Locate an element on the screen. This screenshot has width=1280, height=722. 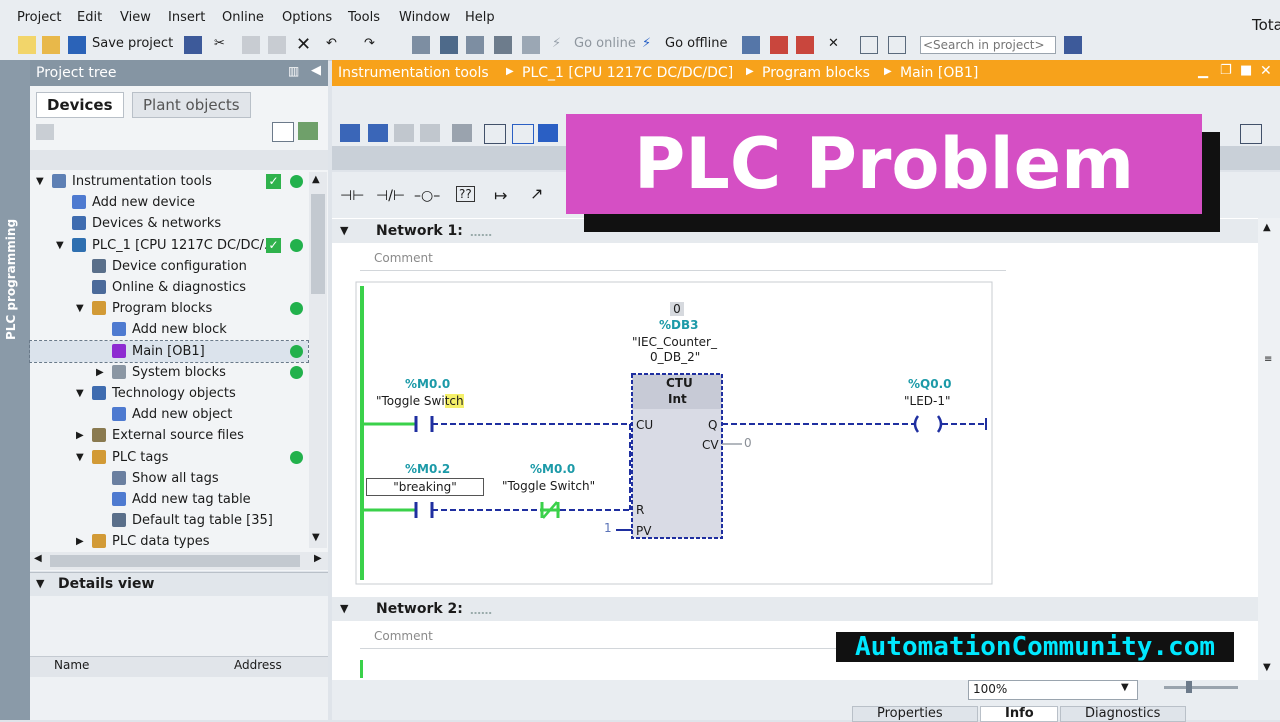
tree-vertical-scrollbar: ▲ ▼ is located at coordinates (318, 360).